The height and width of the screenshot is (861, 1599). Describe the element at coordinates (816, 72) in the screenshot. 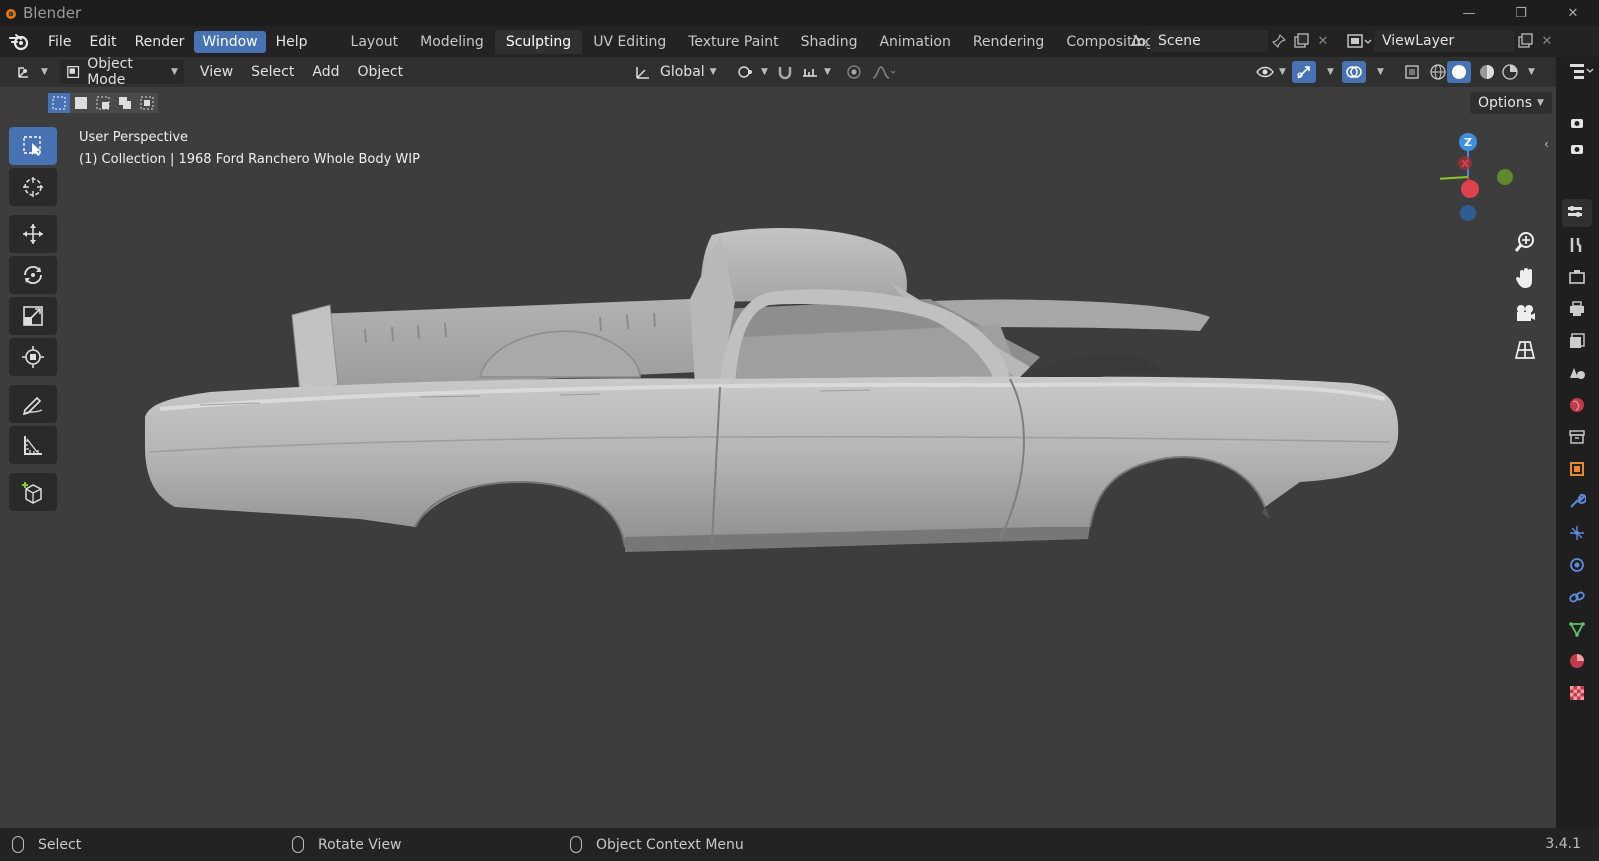

I see `snap-target-dropdown: ▼` at that location.